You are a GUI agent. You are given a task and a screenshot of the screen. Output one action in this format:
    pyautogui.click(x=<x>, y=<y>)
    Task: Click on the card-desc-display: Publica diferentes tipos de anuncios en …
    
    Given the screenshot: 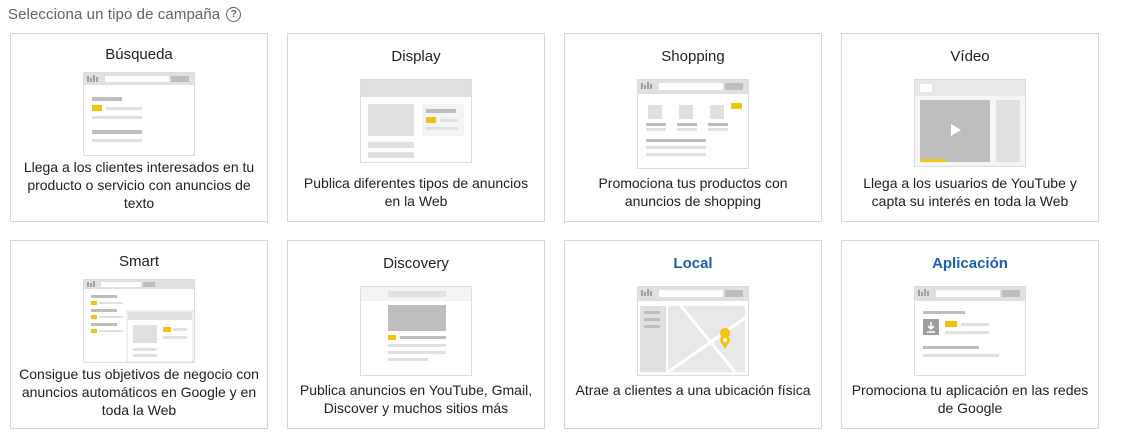 What is the action you would take?
    pyautogui.click(x=416, y=192)
    